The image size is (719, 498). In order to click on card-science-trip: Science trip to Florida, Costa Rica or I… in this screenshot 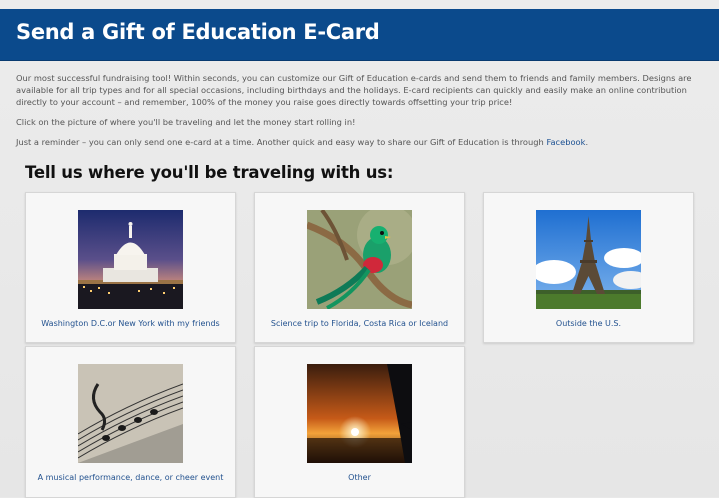, I will do `click(359, 267)`.